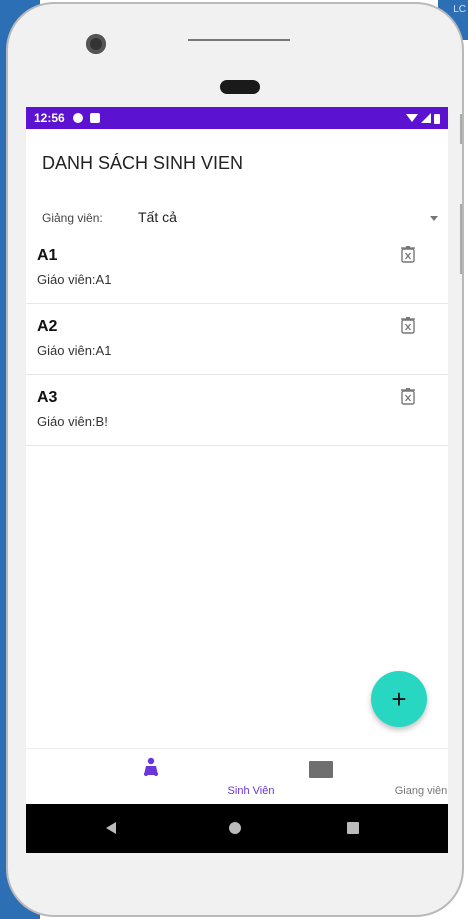 The image size is (468, 919). I want to click on home-icon, so click(235, 828).